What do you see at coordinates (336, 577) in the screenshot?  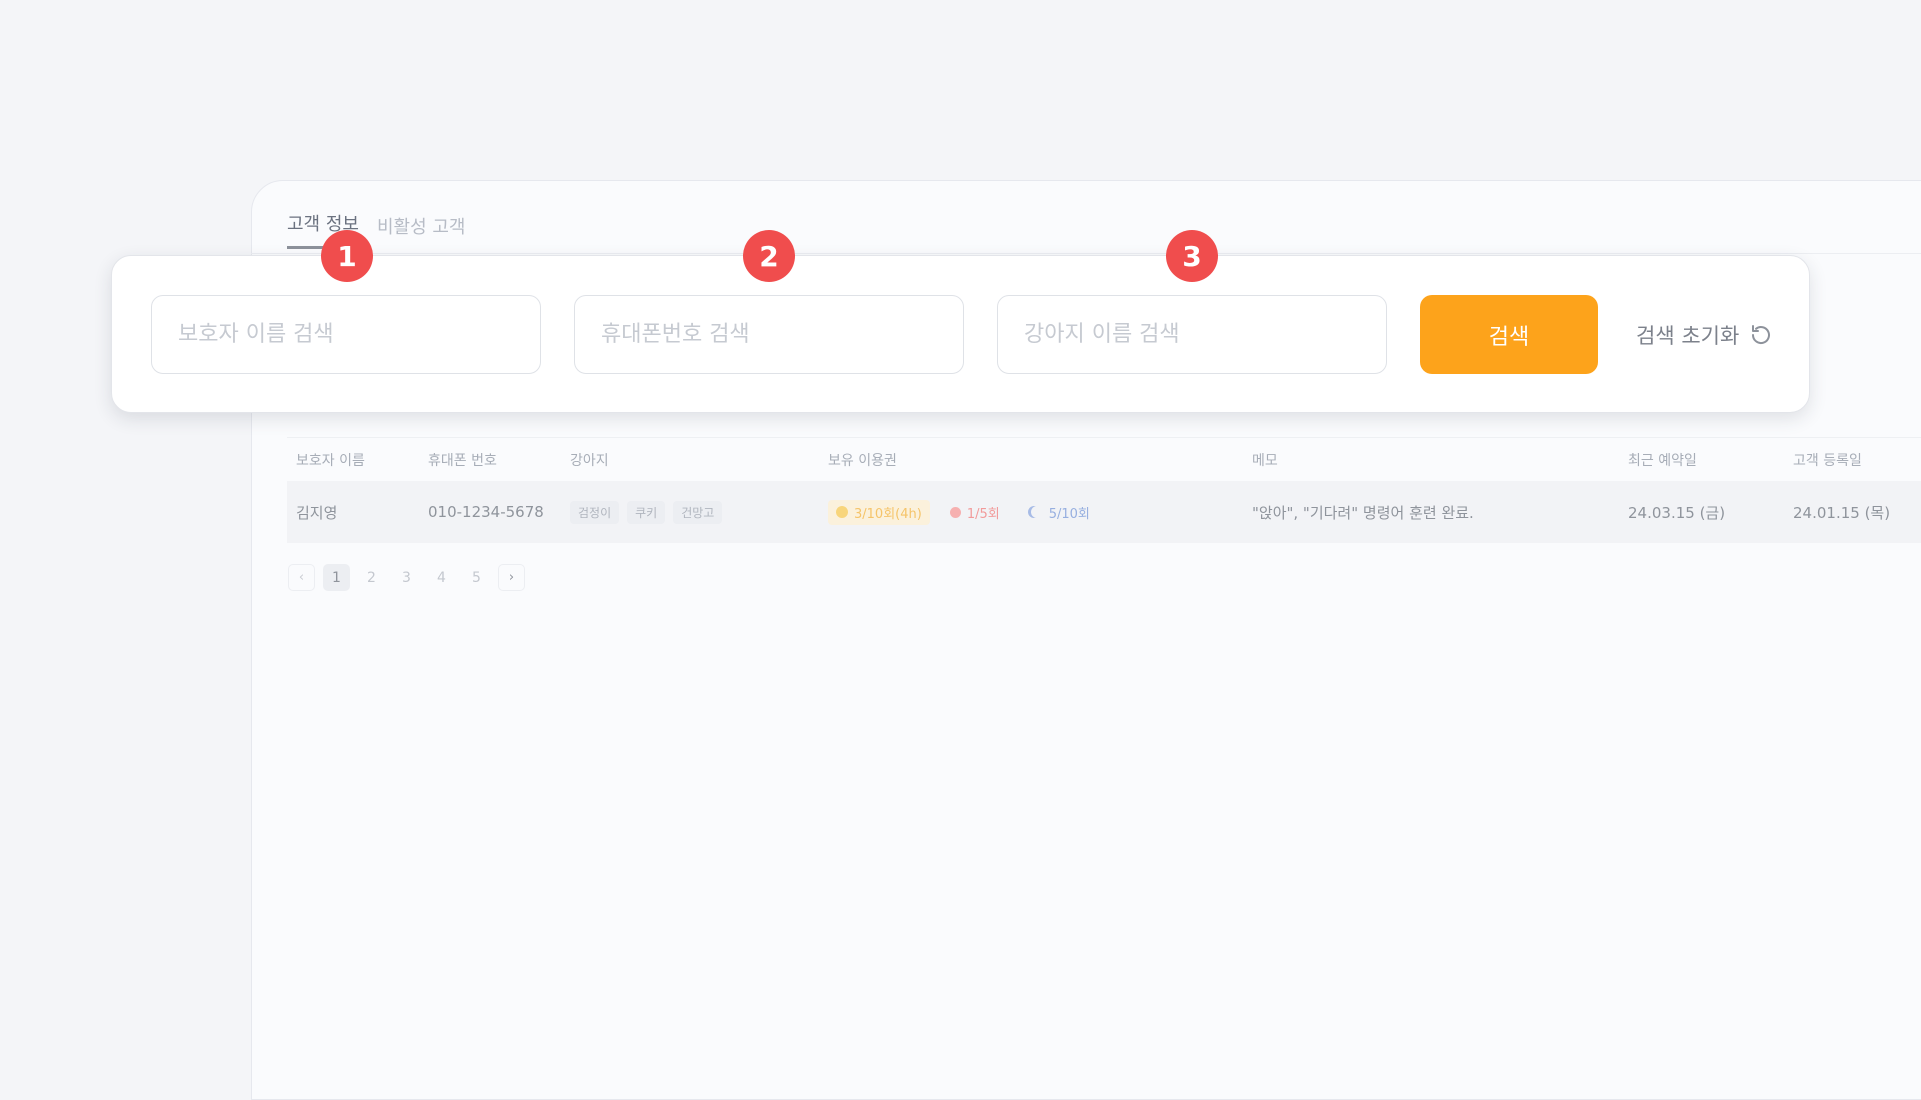 I see `page-1-button: 1` at bounding box center [336, 577].